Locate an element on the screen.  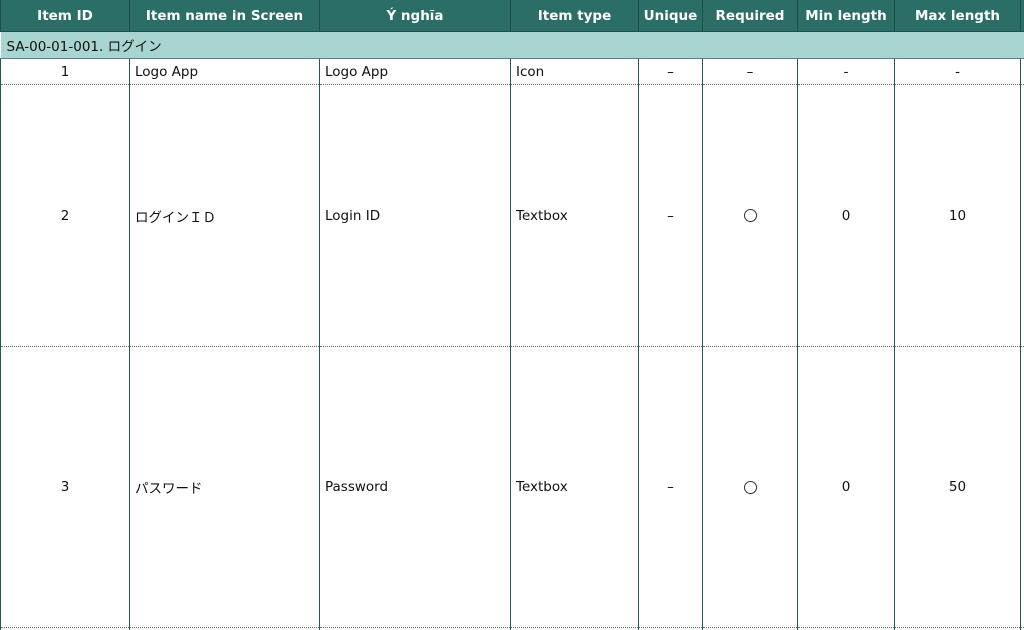
cell-item-id: 1 is located at coordinates (65, 71).